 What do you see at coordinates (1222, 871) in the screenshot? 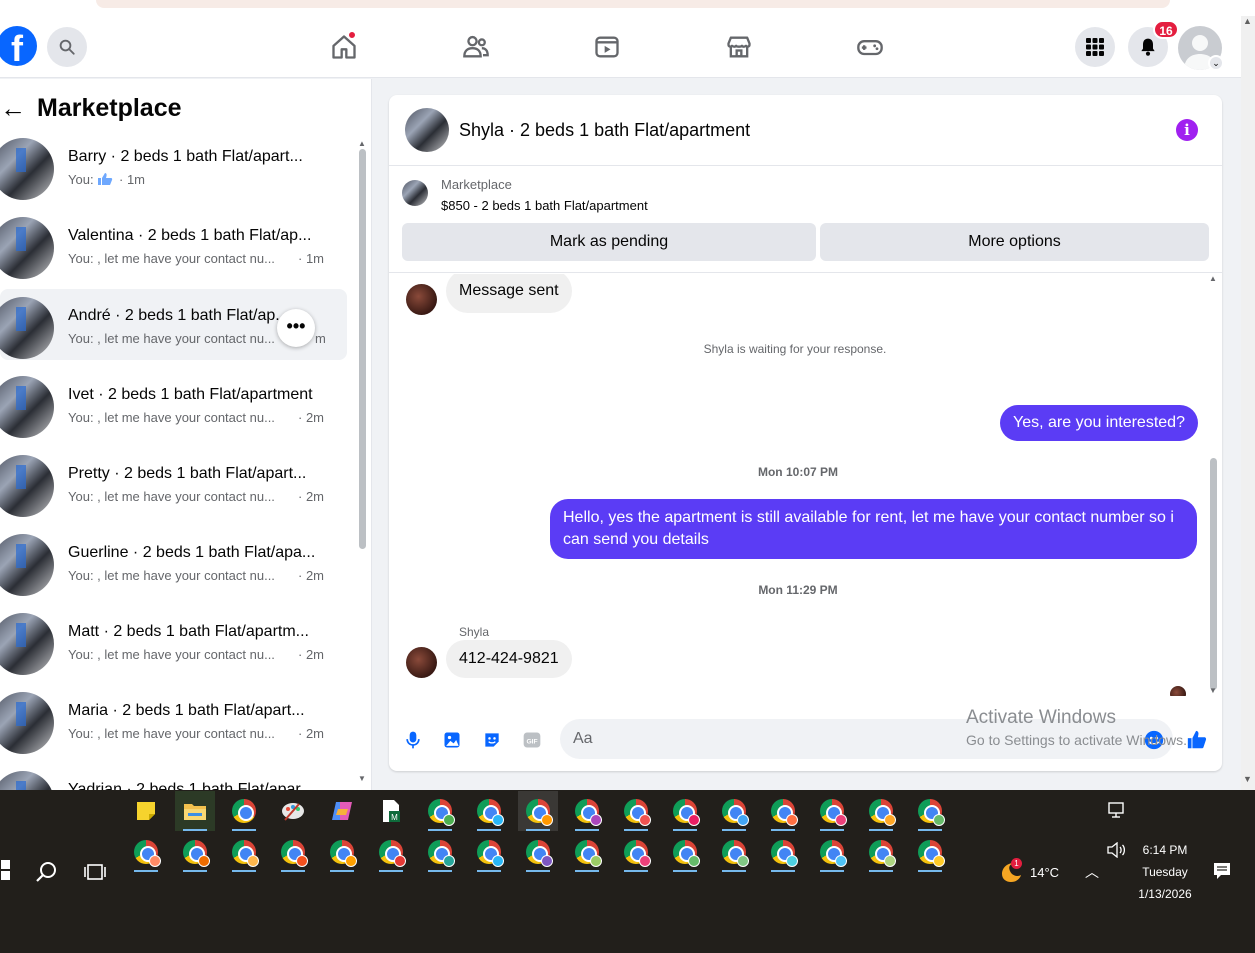
I see `notification-center-icon` at bounding box center [1222, 871].